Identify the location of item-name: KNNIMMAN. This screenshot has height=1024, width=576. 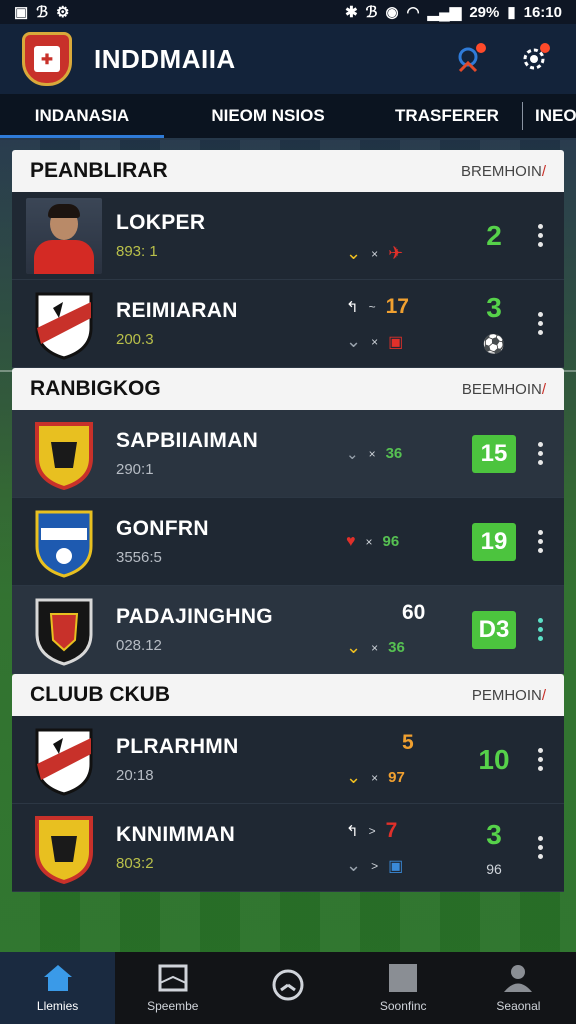
(176, 834).